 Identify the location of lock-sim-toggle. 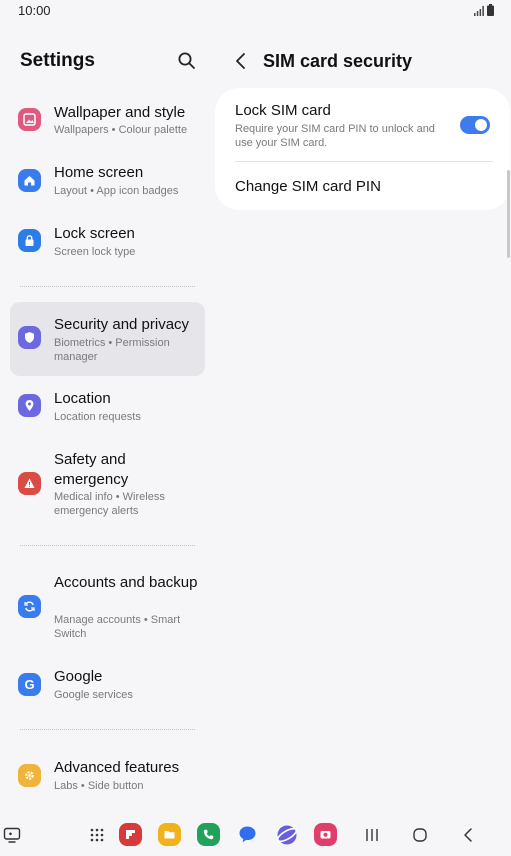
(475, 125).